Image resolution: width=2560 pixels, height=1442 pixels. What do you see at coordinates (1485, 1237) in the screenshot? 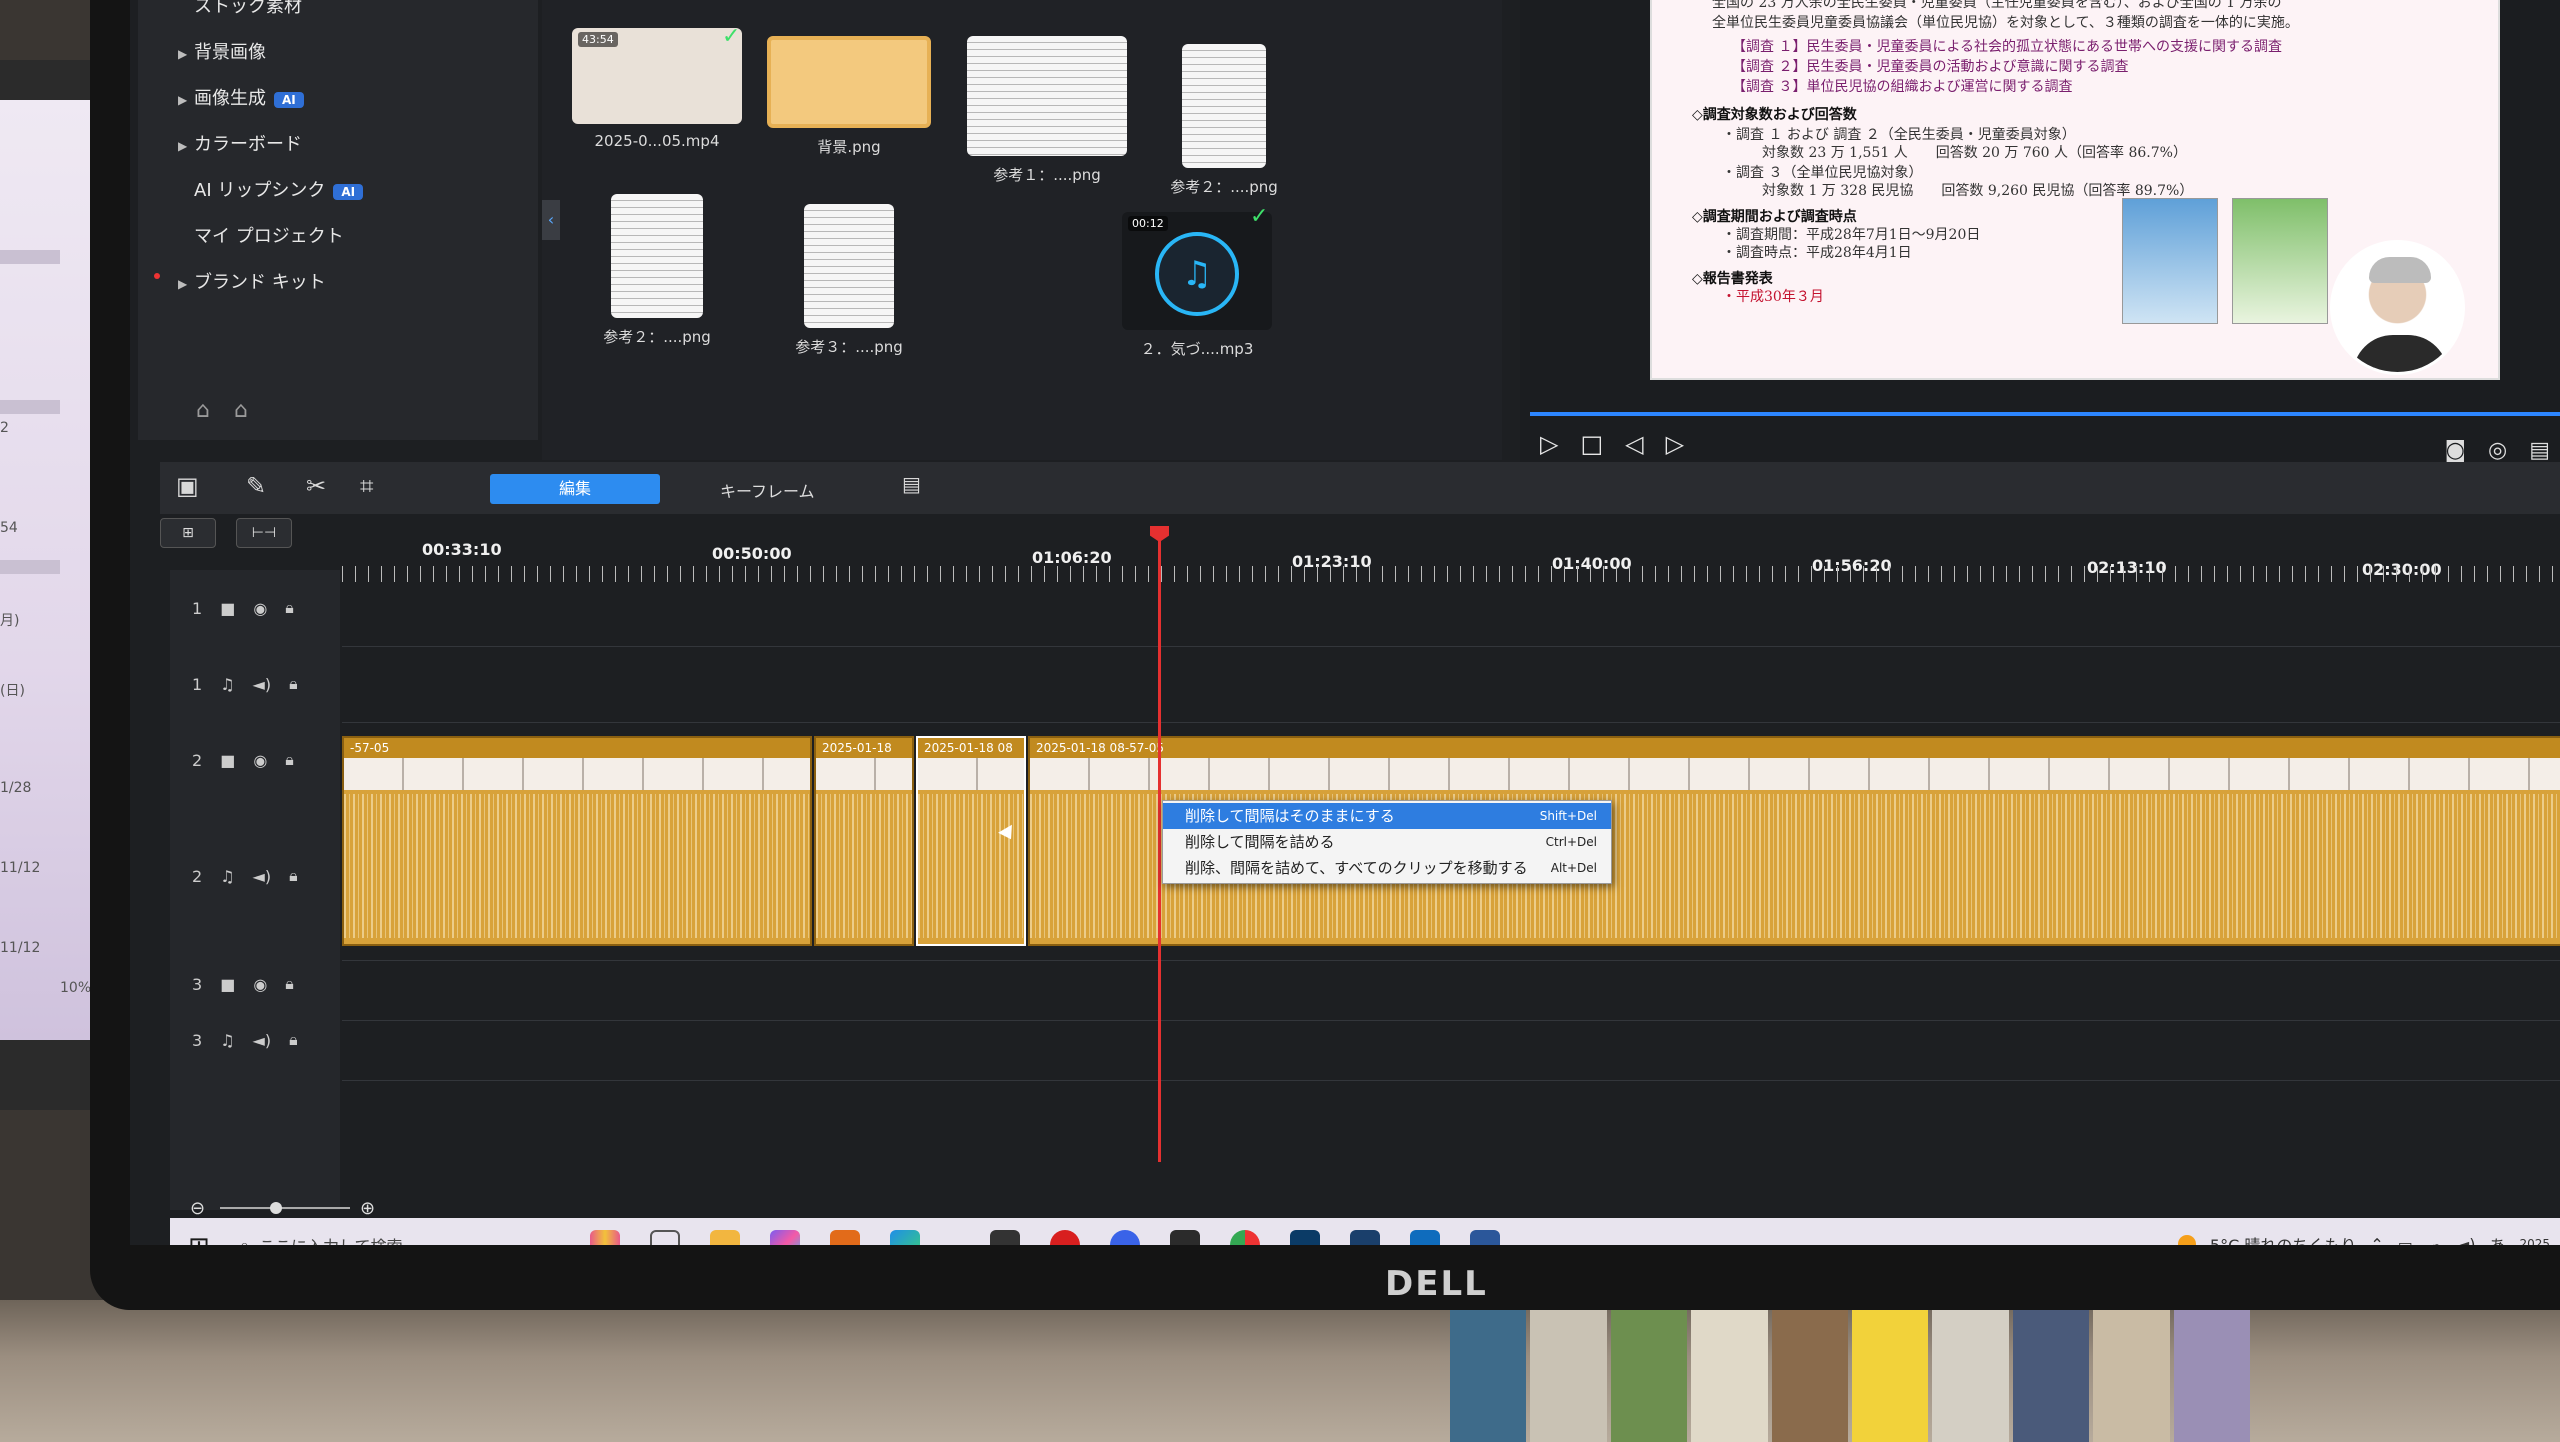
I see `word-icon` at bounding box center [1485, 1237].